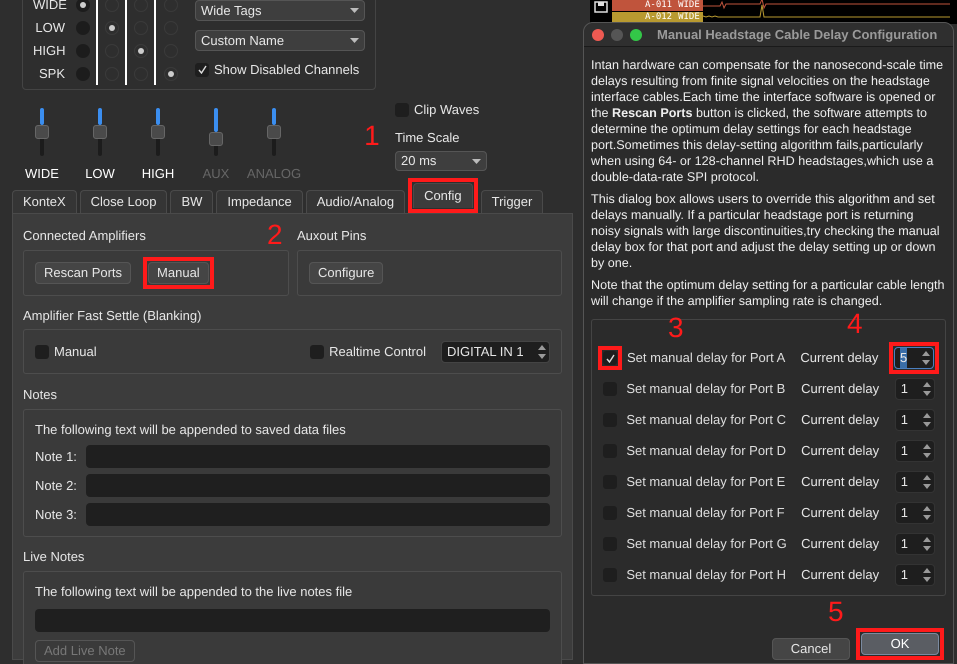  Describe the element at coordinates (124, 201) in the screenshot. I see `tab: Close Loop` at that location.